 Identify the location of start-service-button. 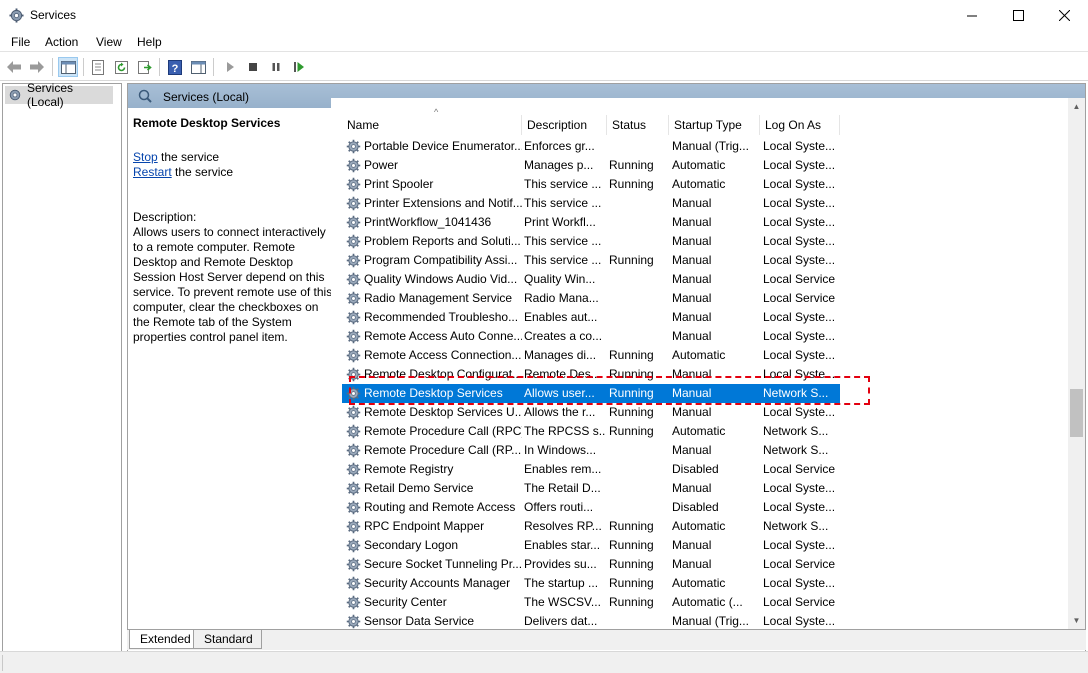
(230, 67).